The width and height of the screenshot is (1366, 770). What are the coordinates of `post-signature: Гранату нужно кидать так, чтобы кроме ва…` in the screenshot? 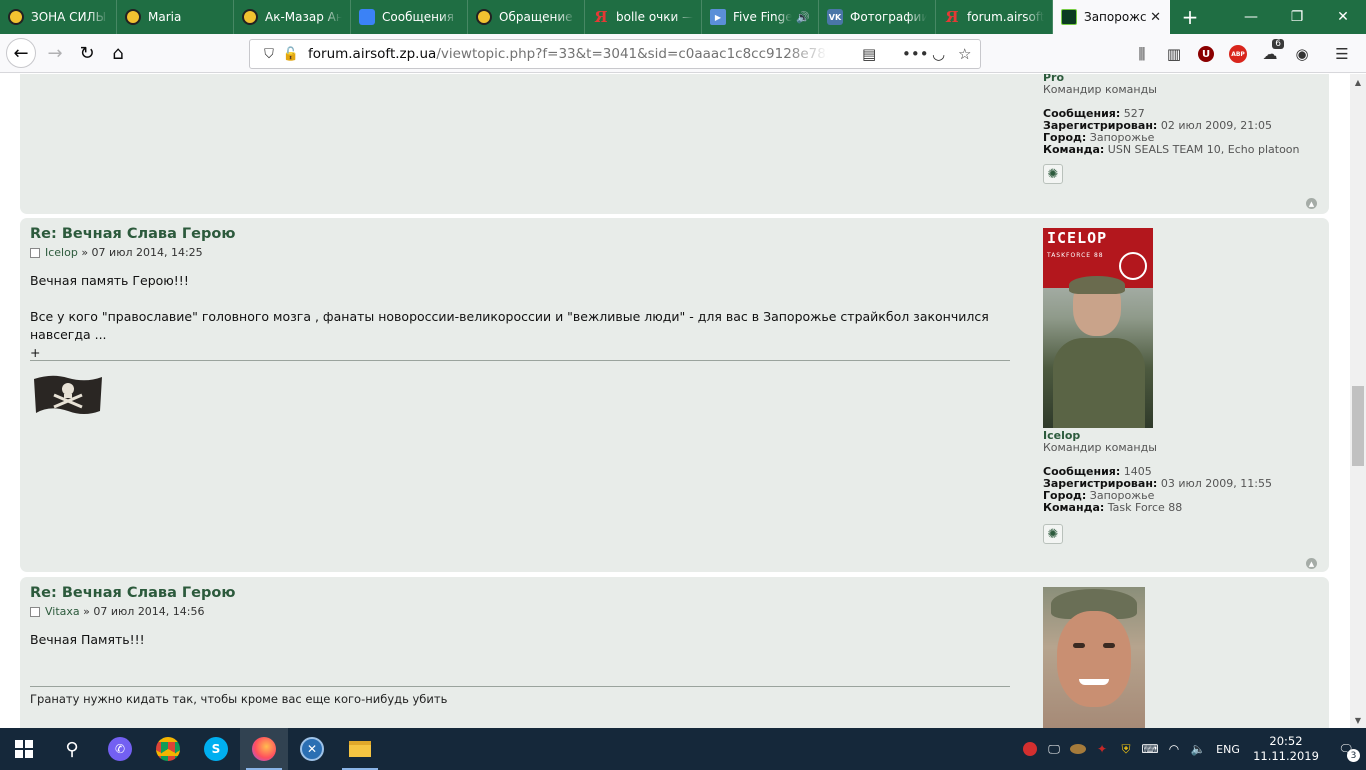 It's located at (239, 699).